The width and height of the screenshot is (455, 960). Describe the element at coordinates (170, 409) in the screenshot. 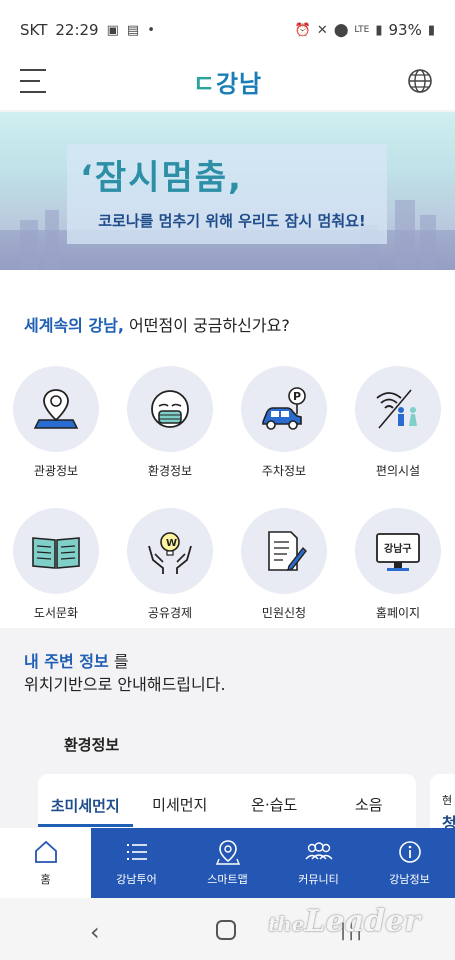

I see `mask-face-icon` at that location.